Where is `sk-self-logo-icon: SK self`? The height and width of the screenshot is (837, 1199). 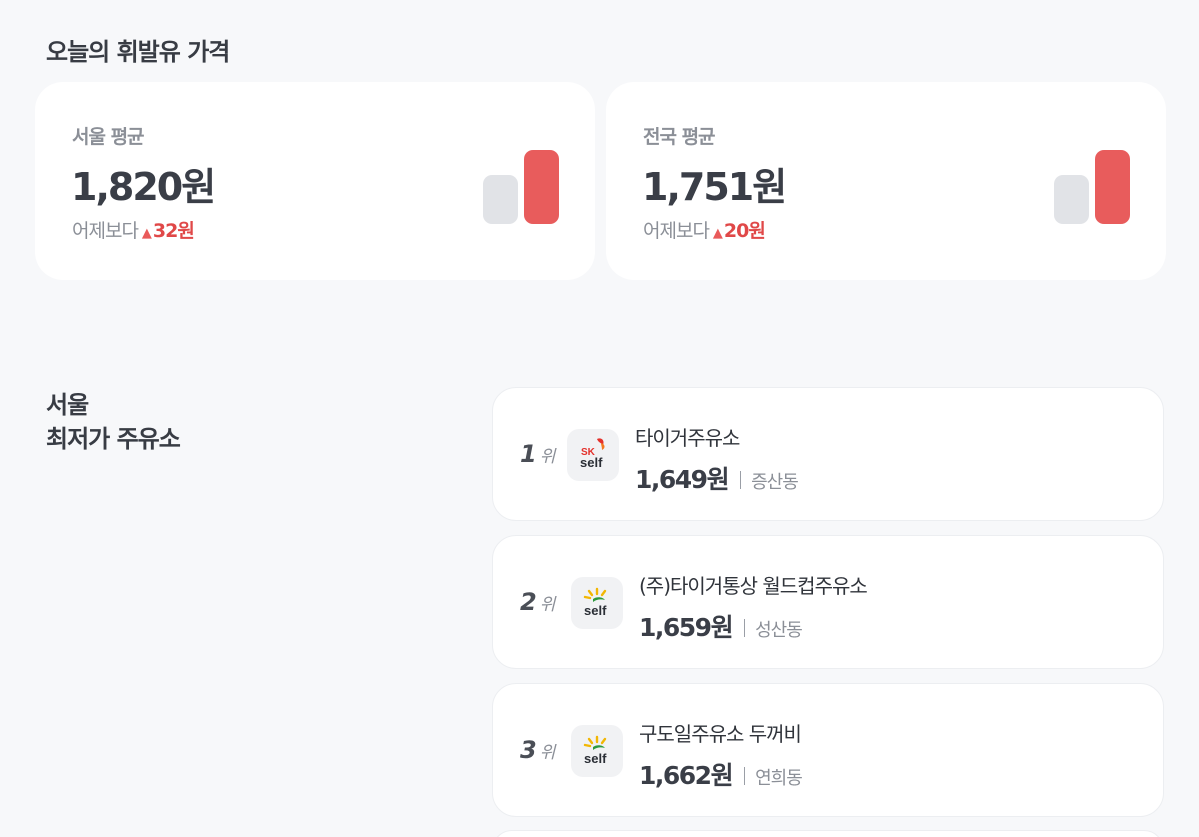
sk-self-logo-icon: SK self is located at coordinates (593, 455).